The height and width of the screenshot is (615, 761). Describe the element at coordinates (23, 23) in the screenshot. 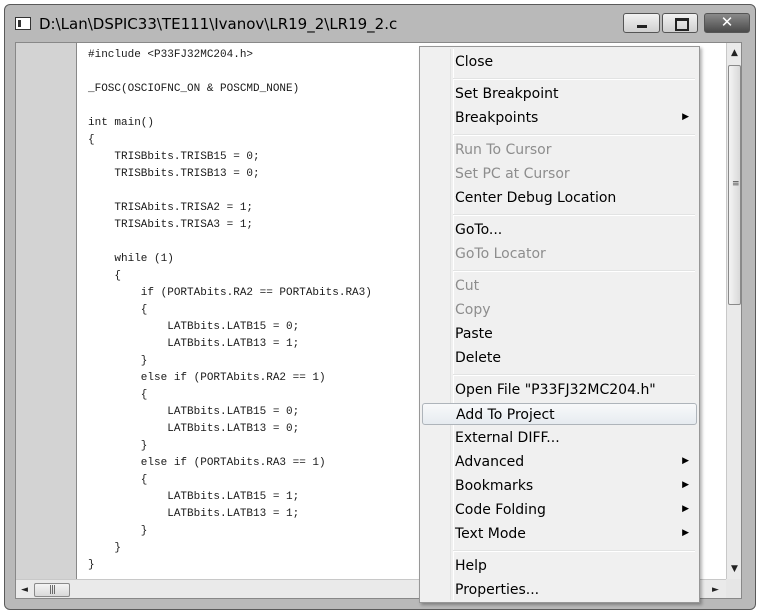

I see `document-window-icon` at that location.